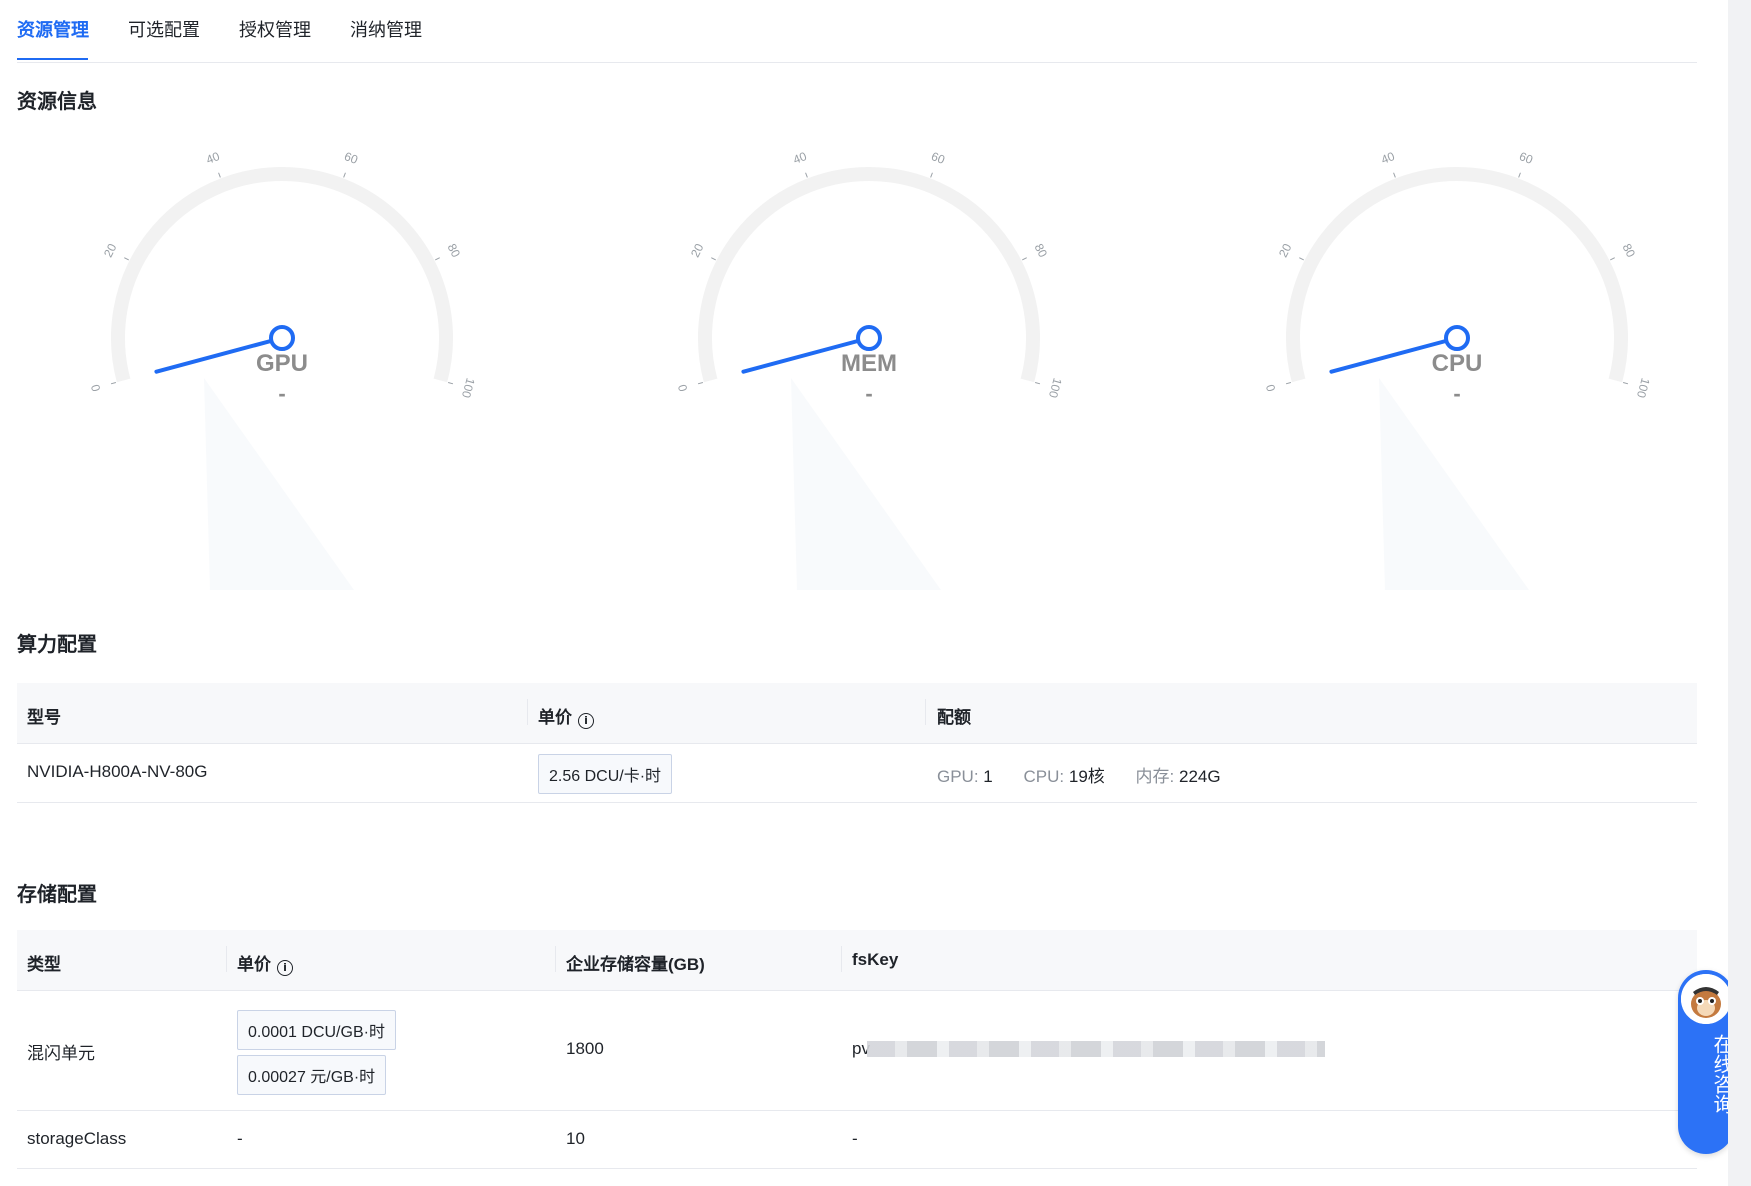  I want to click on price-tag-dcu: 0.0001 DCU/GB·时, so click(316, 1030).